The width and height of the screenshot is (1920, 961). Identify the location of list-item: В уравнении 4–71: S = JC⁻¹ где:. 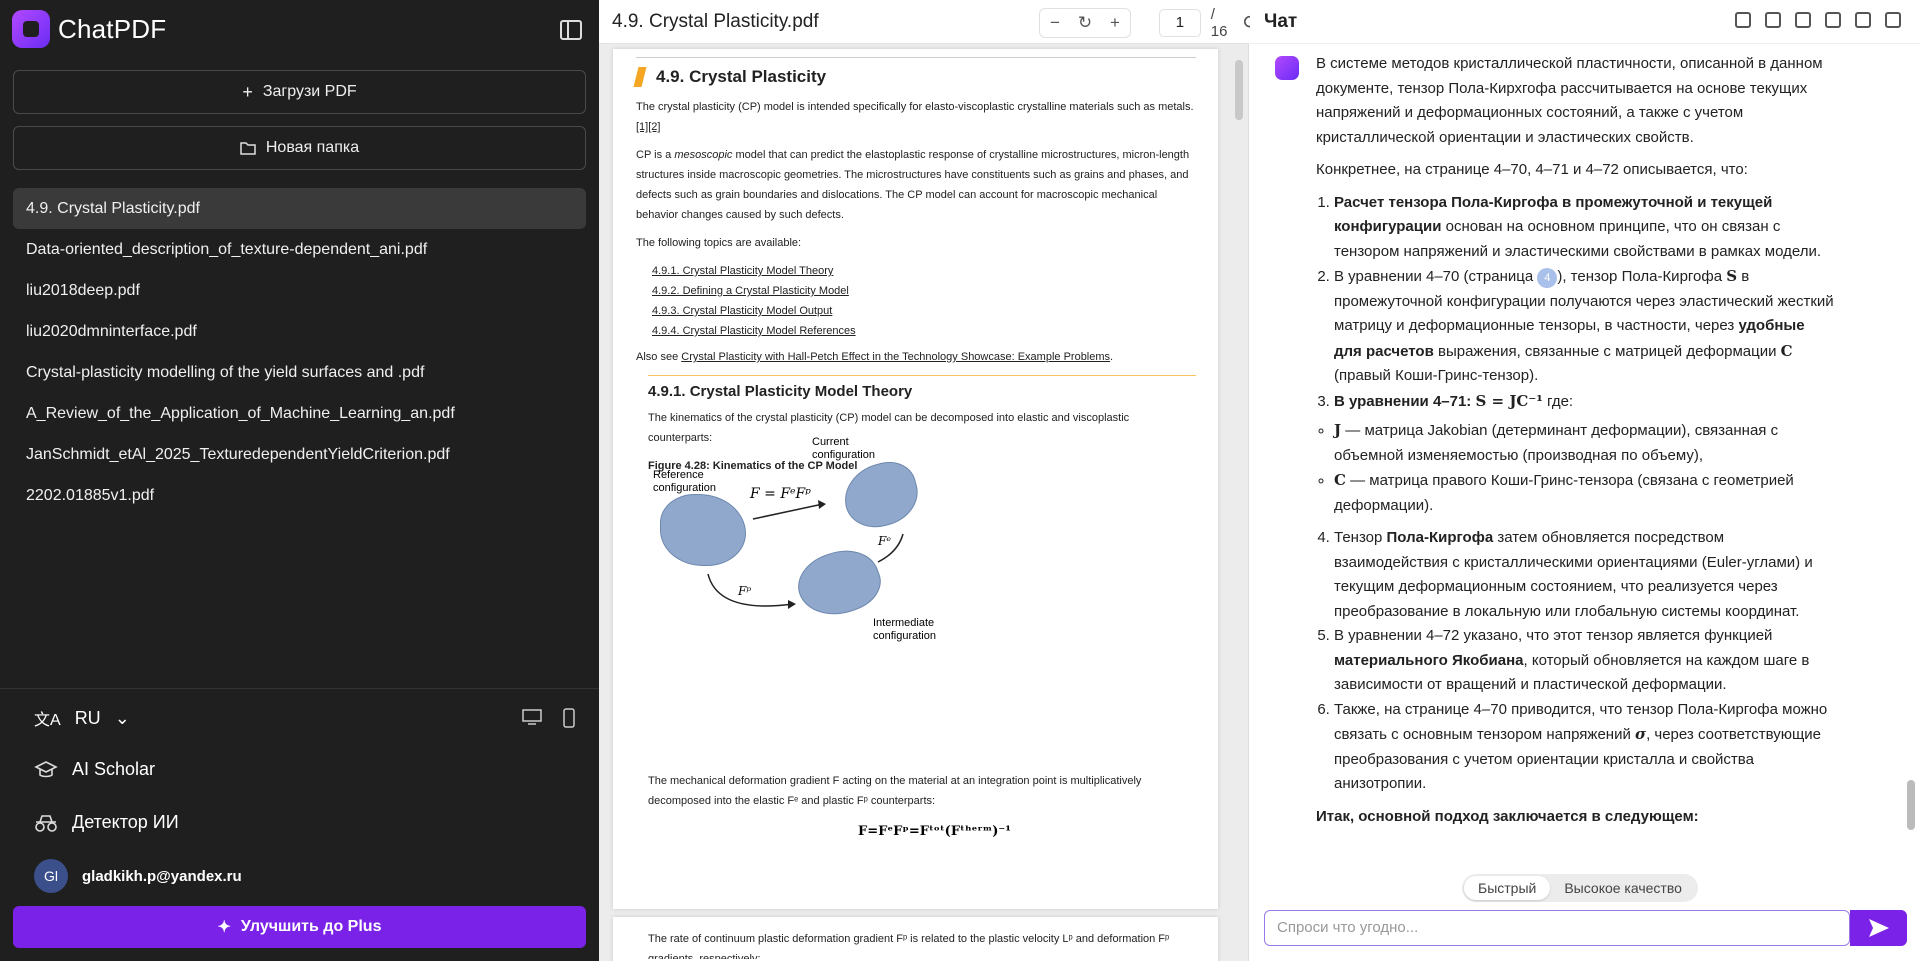
(1585, 402).